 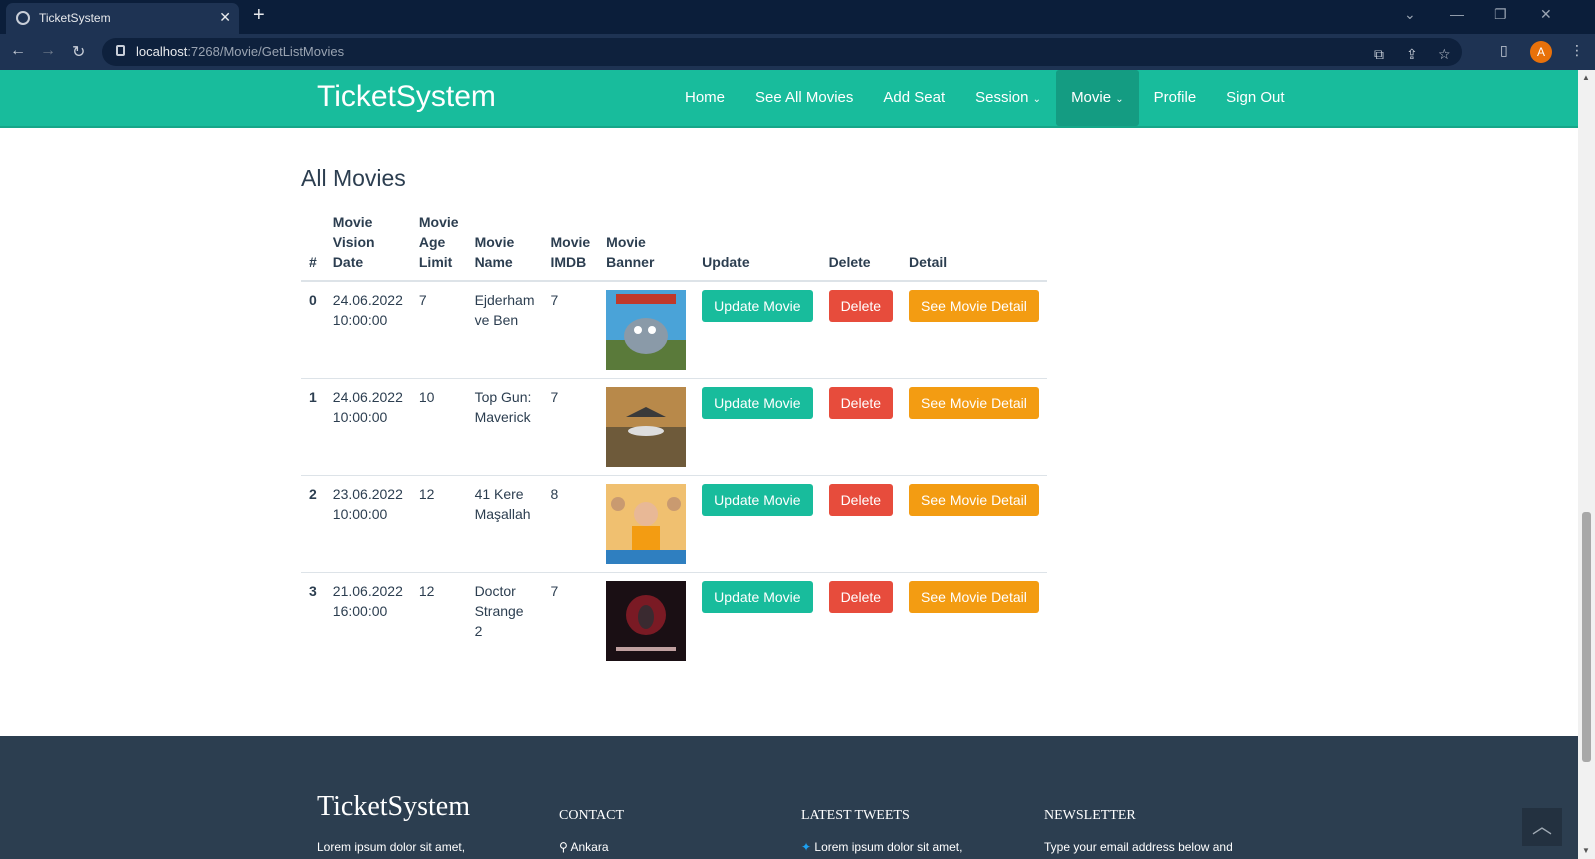 I want to click on col-index: #, so click(x=313, y=245).